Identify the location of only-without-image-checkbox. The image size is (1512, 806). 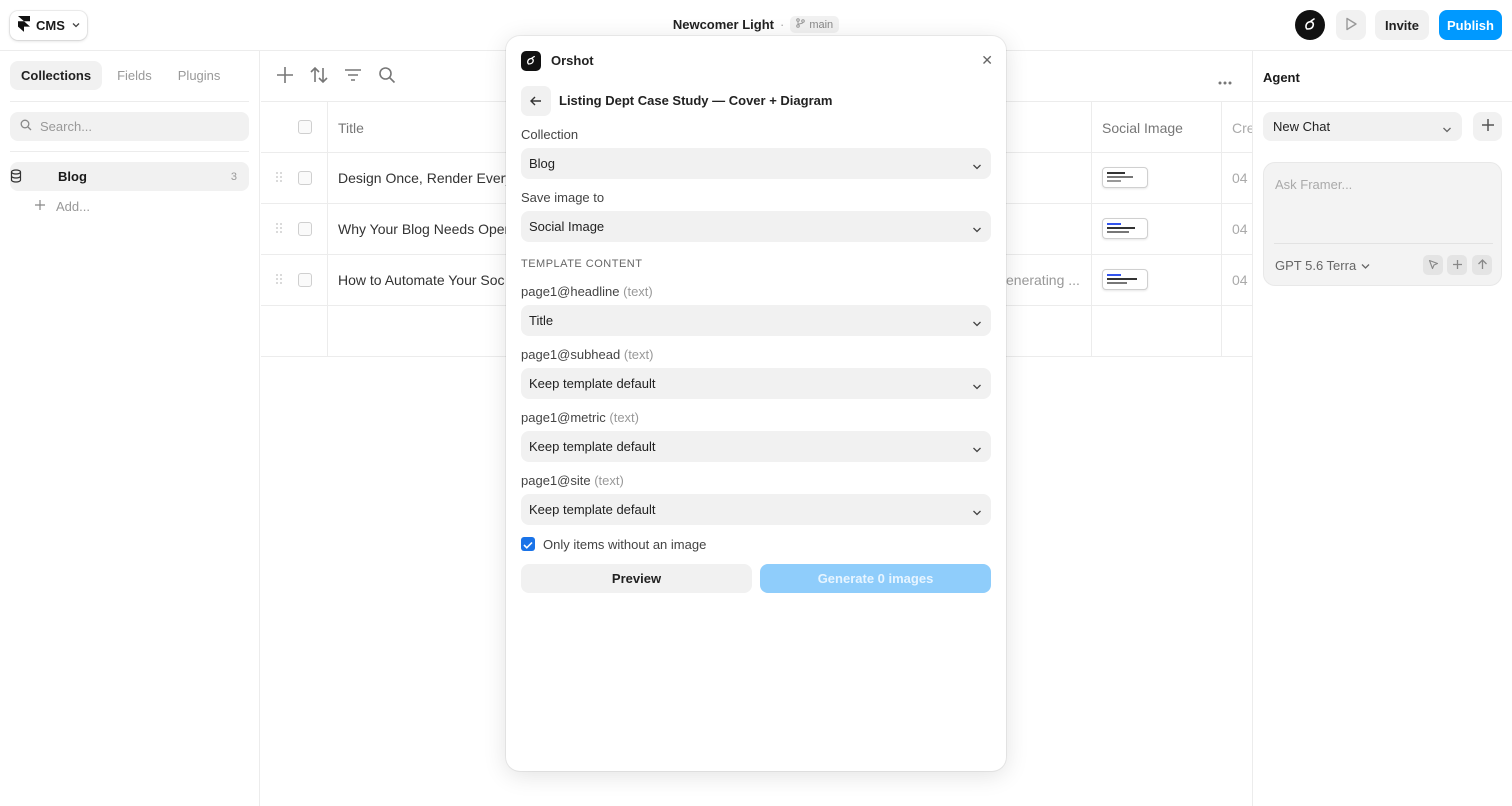
(528, 544).